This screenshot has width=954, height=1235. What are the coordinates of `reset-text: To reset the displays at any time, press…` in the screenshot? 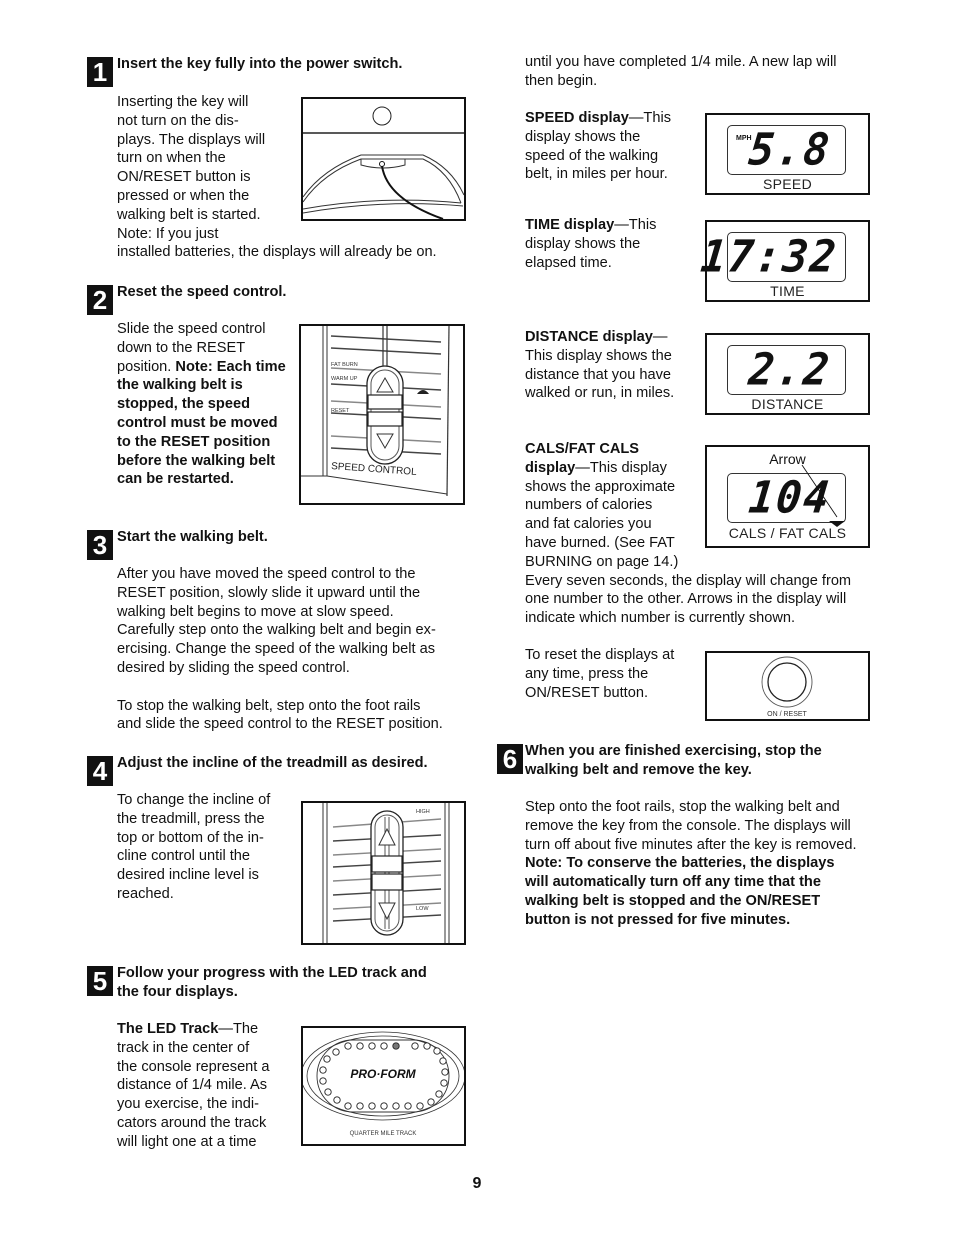 It's located at (599, 674).